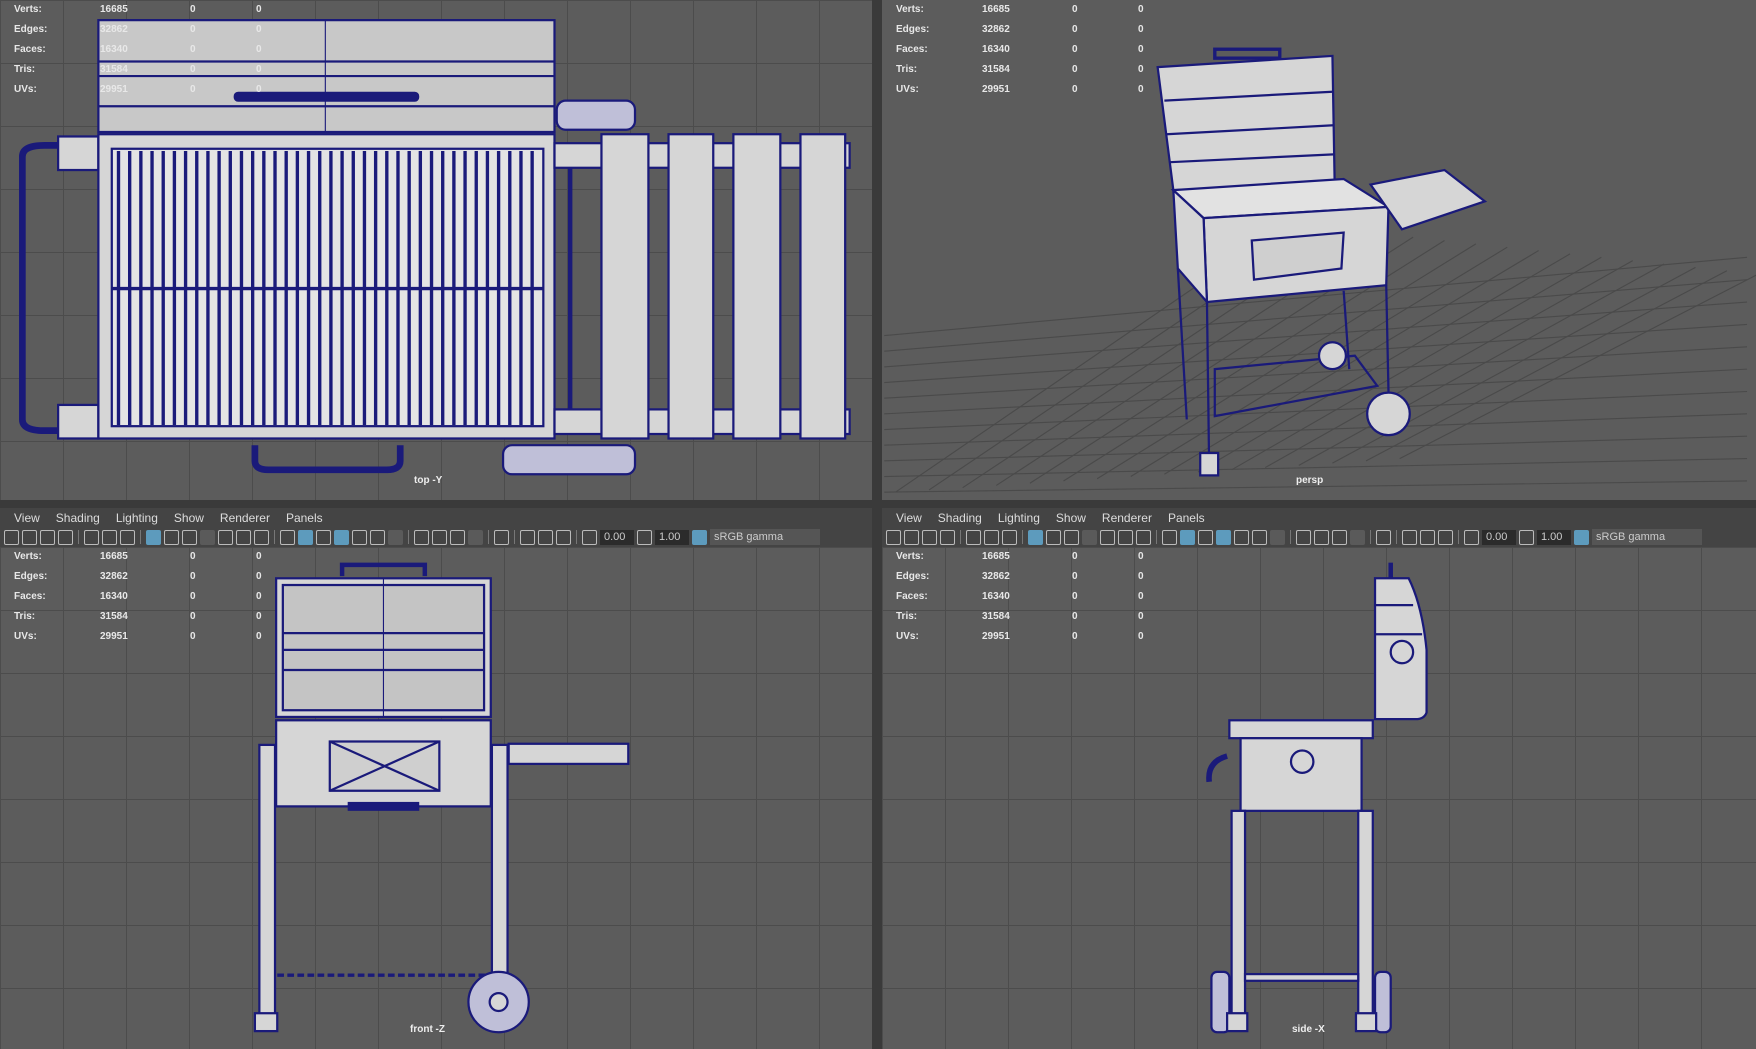 This screenshot has height=1049, width=1756. Describe the element at coordinates (144, 90) in the screenshot. I see `hud-row: UVs: 29951 0 0` at that location.